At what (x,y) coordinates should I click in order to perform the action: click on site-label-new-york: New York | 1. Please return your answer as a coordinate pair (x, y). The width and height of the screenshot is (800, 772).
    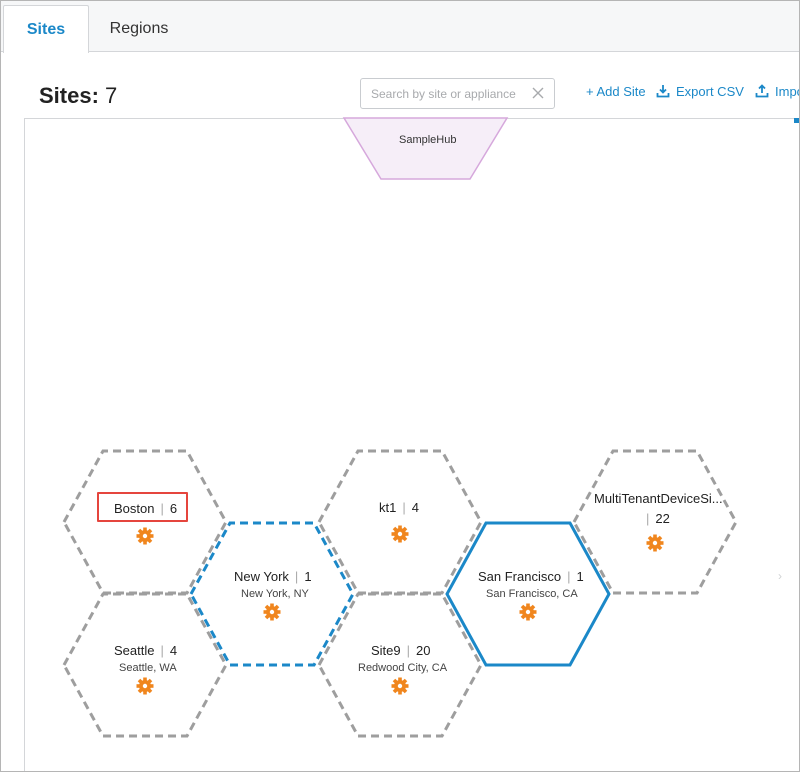
    Looking at the image, I should click on (273, 576).